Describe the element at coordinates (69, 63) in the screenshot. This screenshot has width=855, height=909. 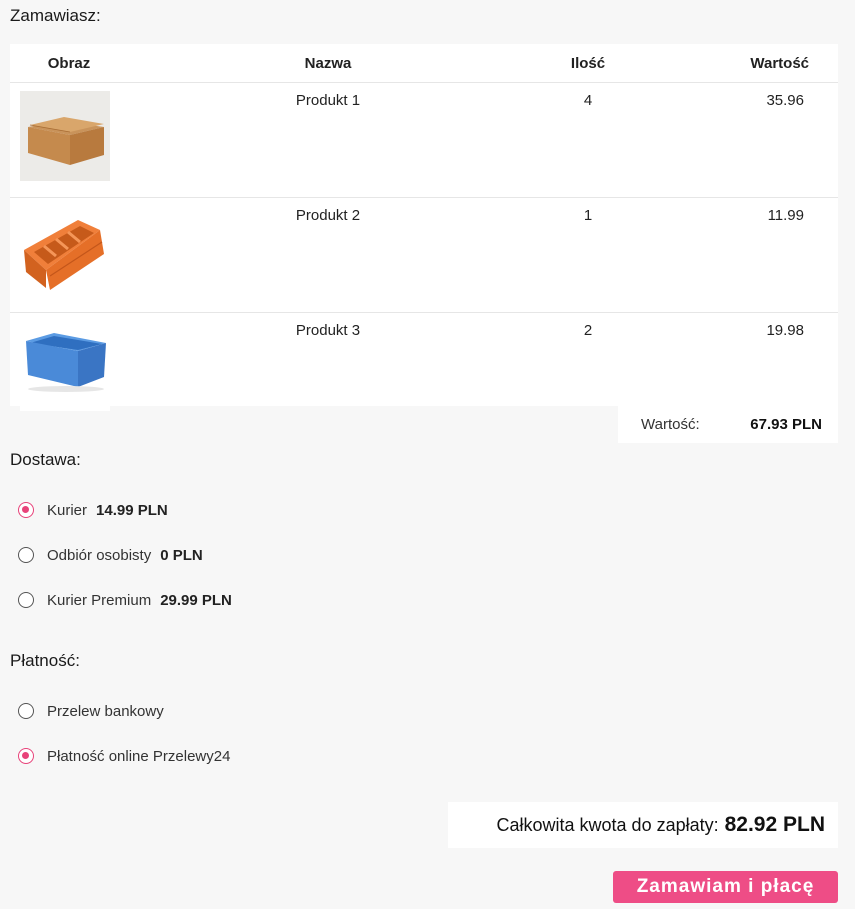
I see `column-header-image: Obraz` at that location.